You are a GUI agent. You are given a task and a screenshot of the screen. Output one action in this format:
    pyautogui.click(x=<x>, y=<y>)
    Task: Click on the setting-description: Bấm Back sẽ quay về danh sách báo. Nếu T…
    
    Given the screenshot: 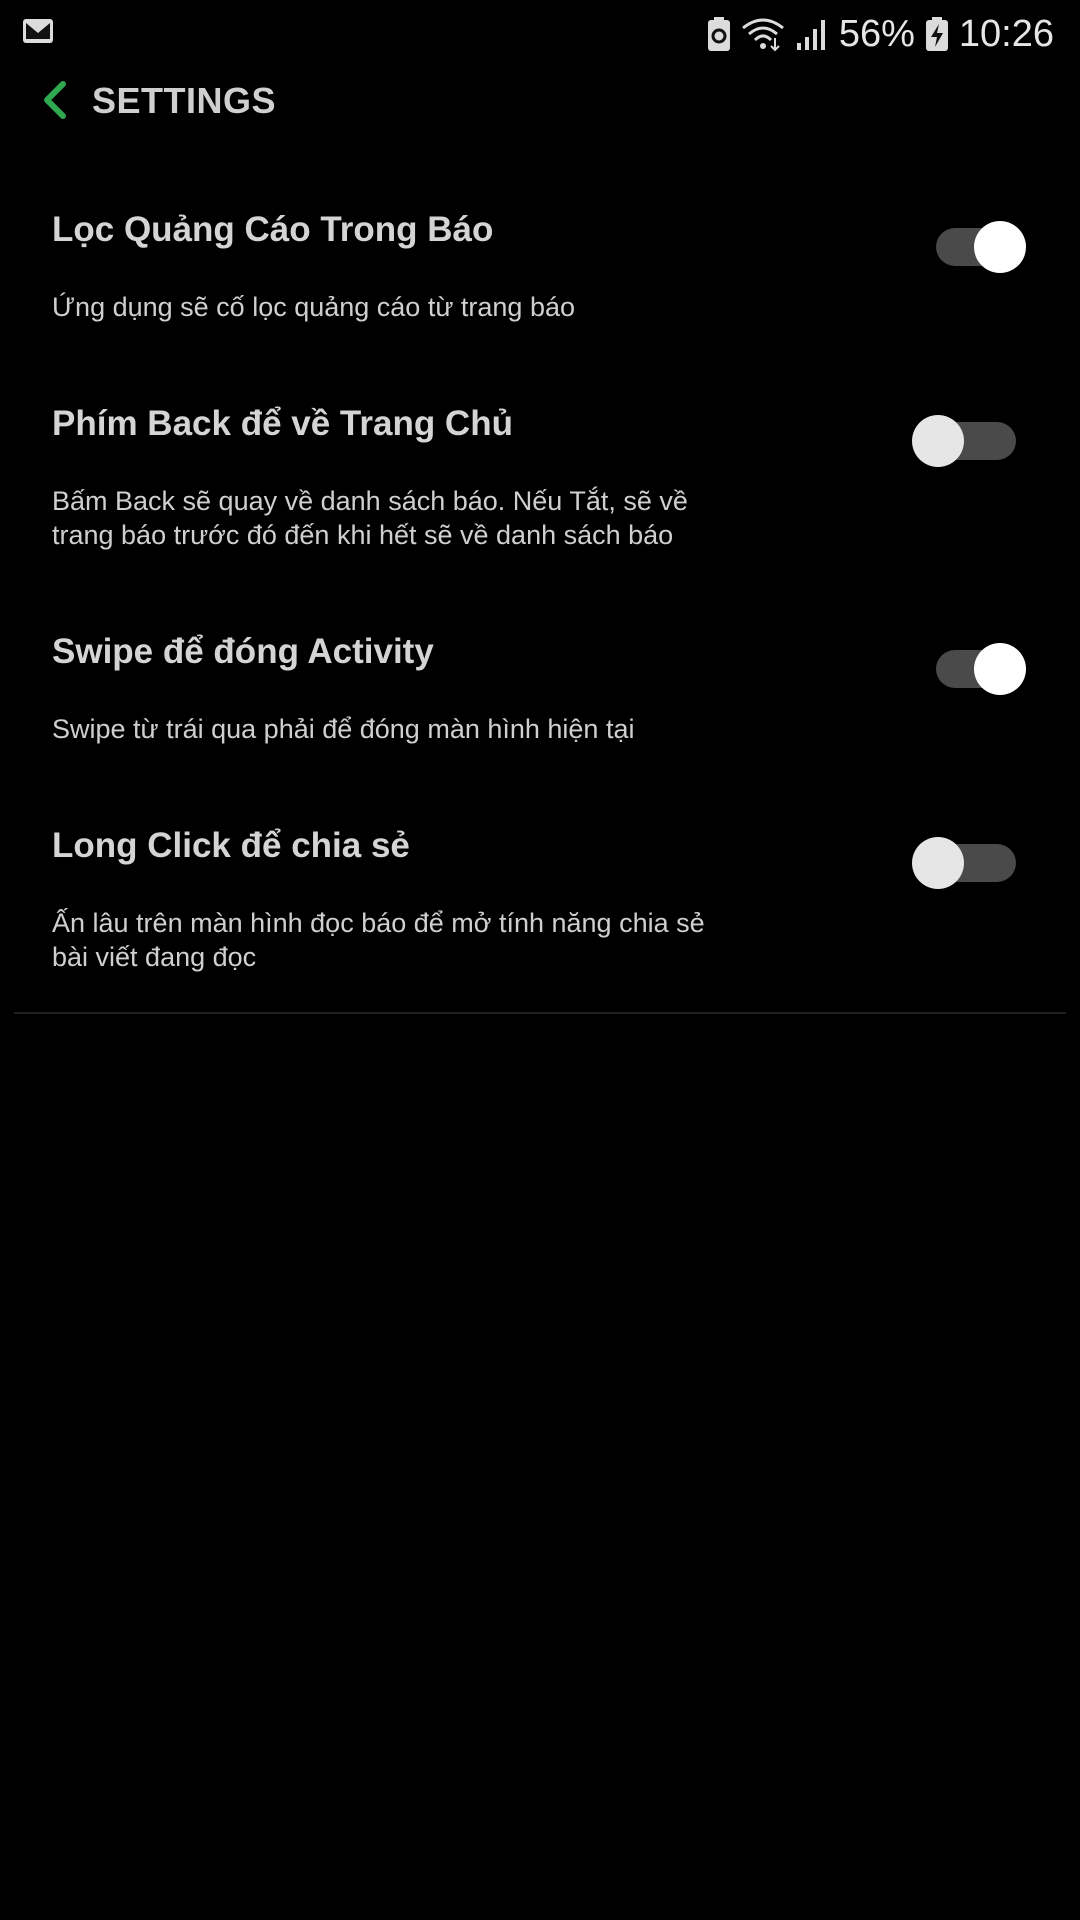 What is the action you would take?
    pyautogui.click(x=370, y=518)
    